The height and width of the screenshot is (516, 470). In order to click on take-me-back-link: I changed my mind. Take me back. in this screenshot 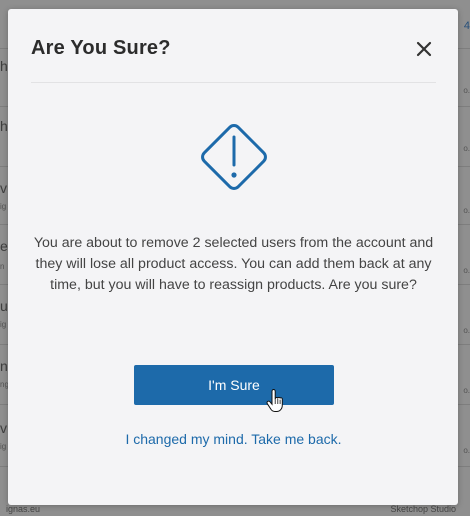, I will do `click(233, 439)`.